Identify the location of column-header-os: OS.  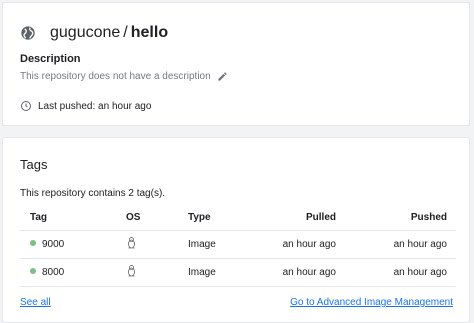
(133, 217).